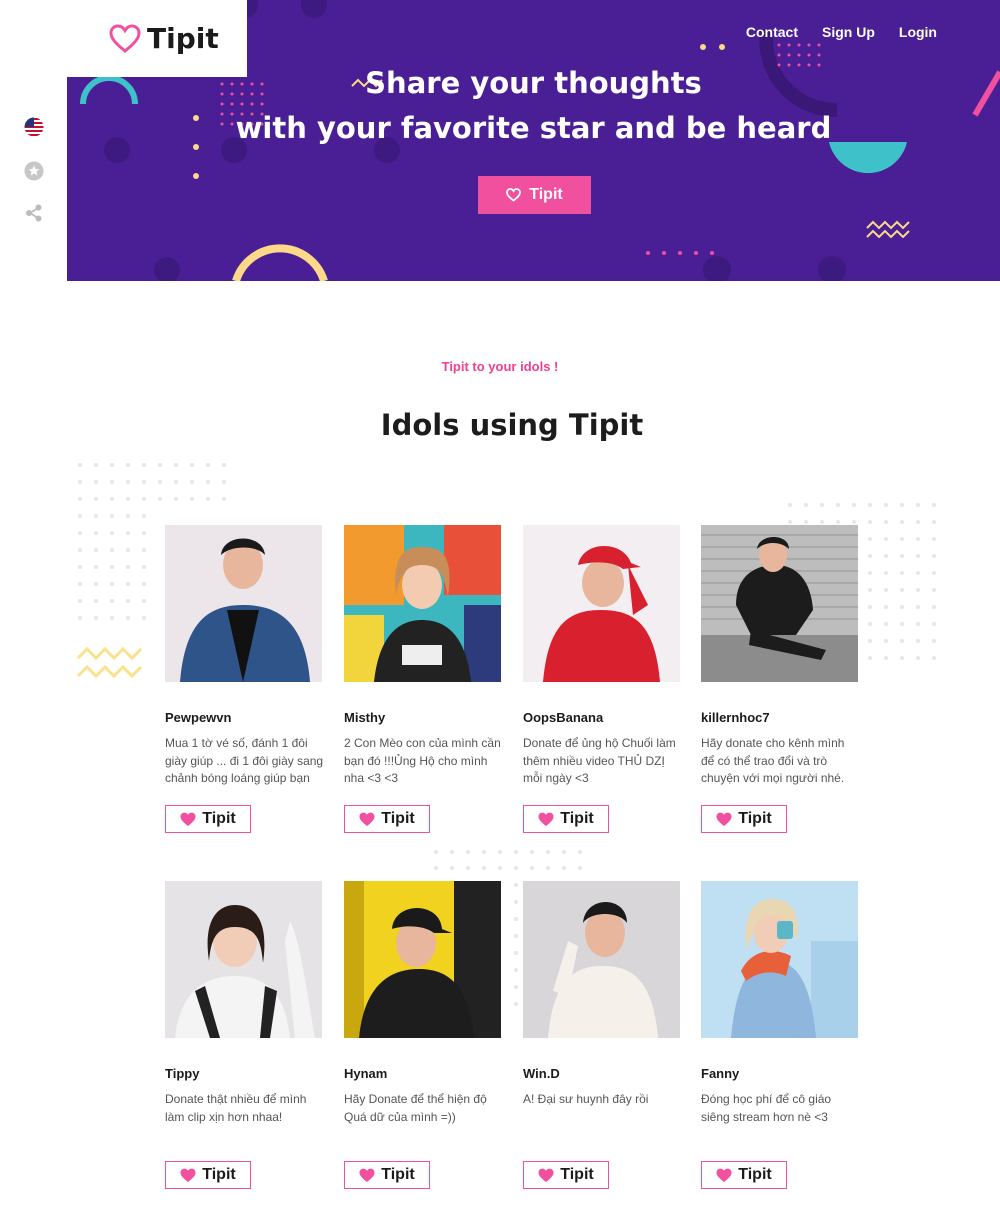  What do you see at coordinates (563, 717) in the screenshot?
I see `idol-name: OopsBanana` at bounding box center [563, 717].